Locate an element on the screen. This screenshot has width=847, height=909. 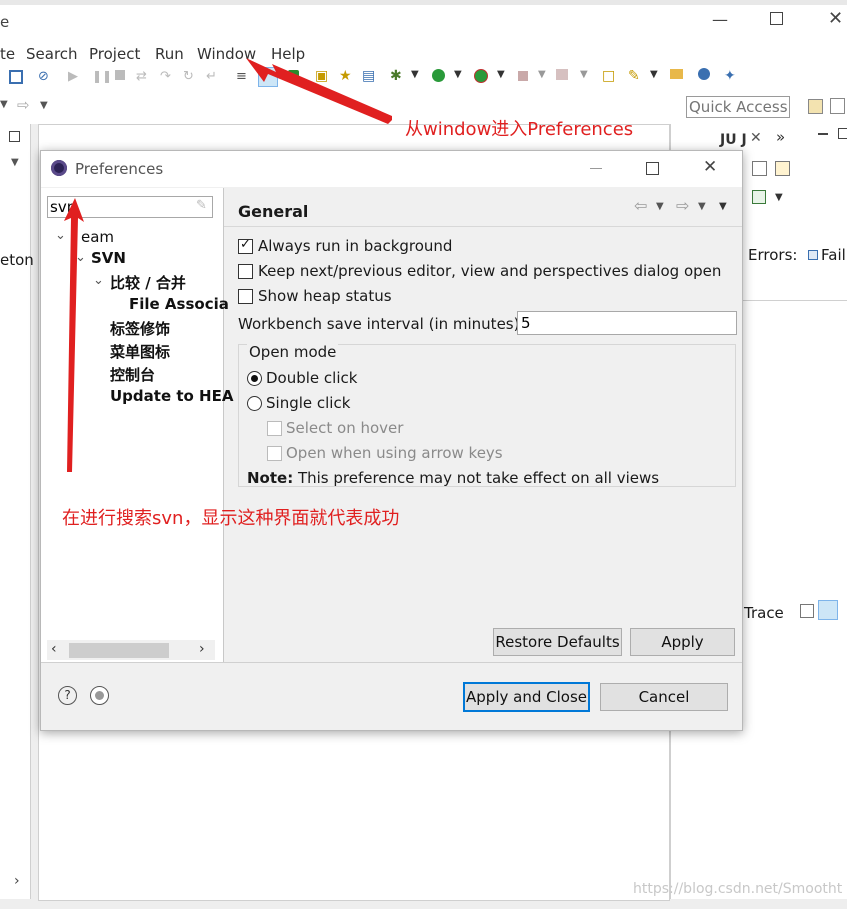
arrow-to-search-field is located at coordinates (74, 335).